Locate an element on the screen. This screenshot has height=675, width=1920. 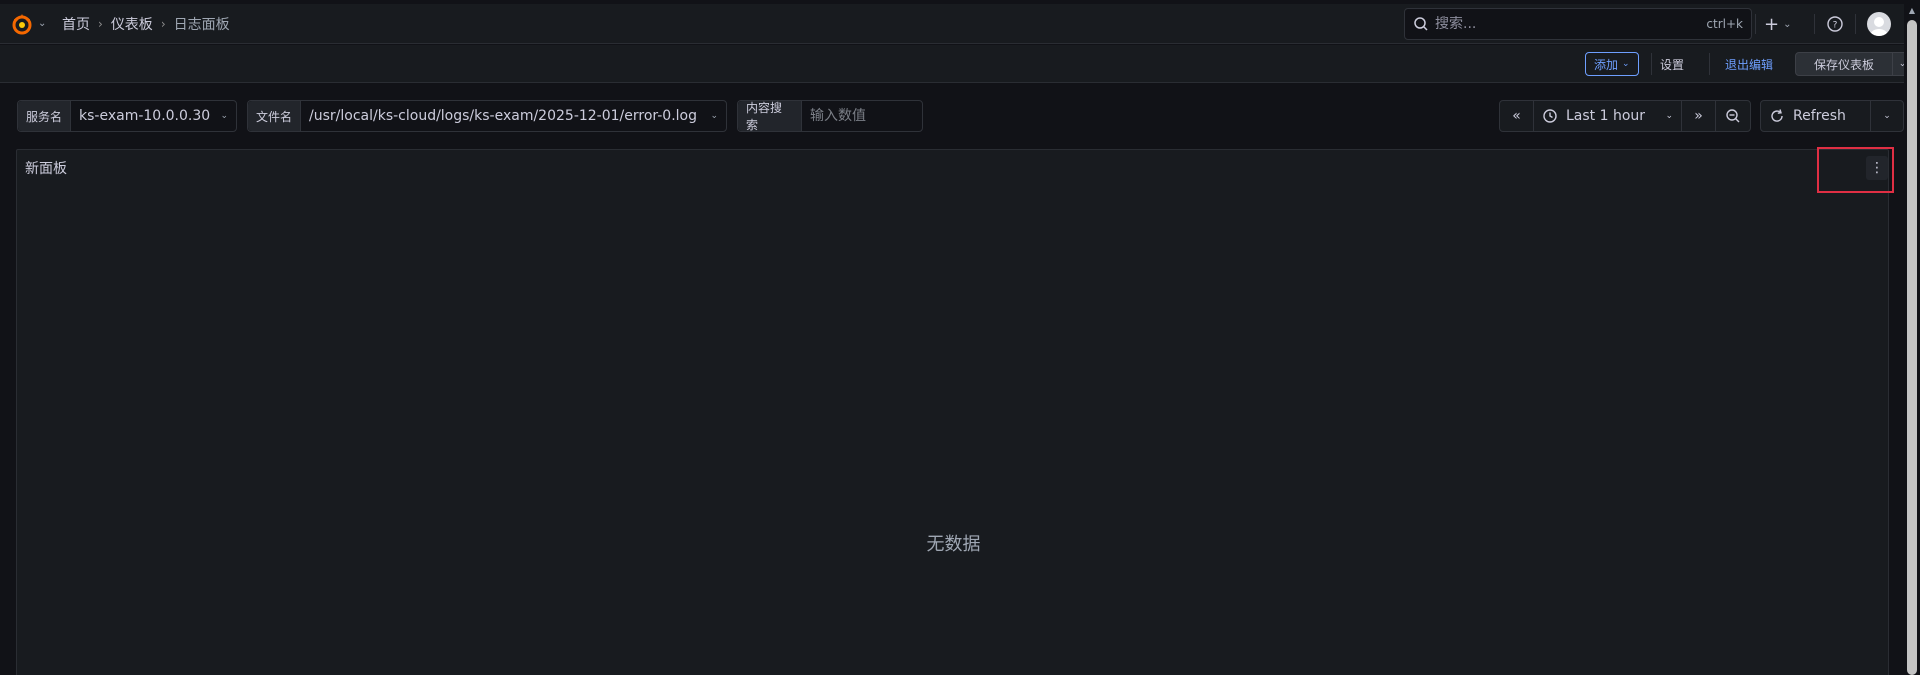
time-range-picker: Last 1 hour ⌄ is located at coordinates (1608, 116).